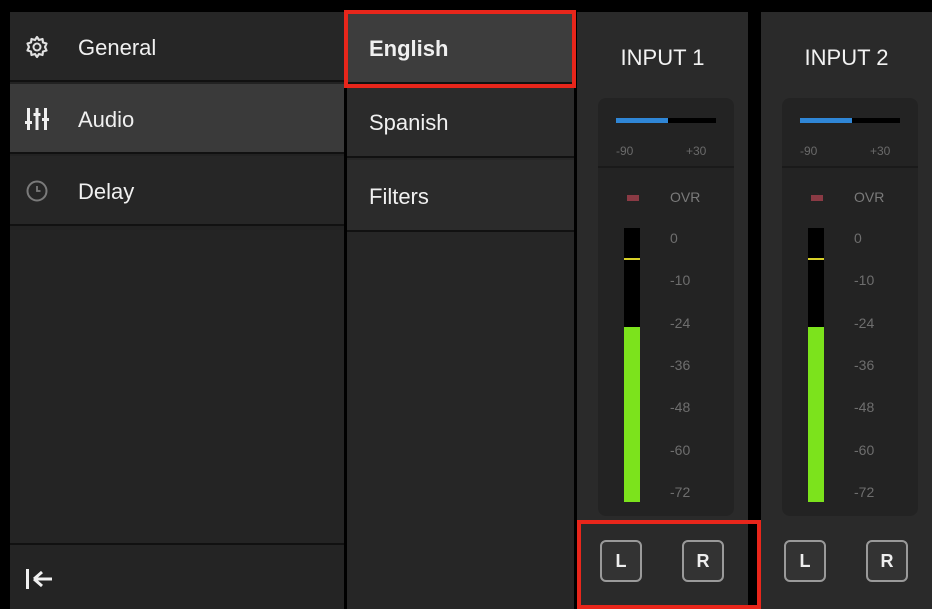 Image resolution: width=932 pixels, height=609 pixels. Describe the element at coordinates (460, 196) in the screenshot. I see `language-item-filters: Filters` at that location.